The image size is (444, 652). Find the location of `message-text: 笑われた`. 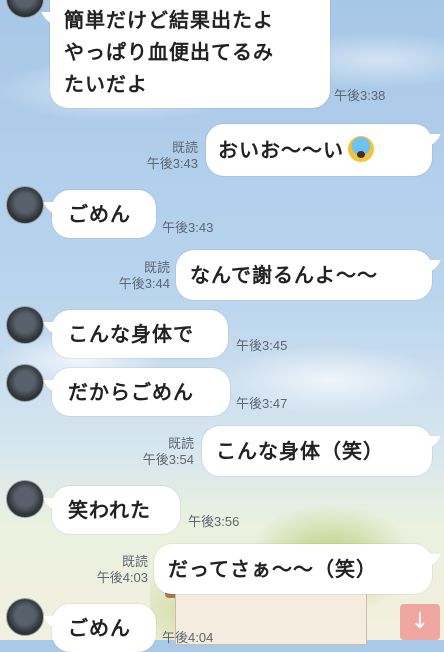

message-text: 笑われた is located at coordinates (109, 510).